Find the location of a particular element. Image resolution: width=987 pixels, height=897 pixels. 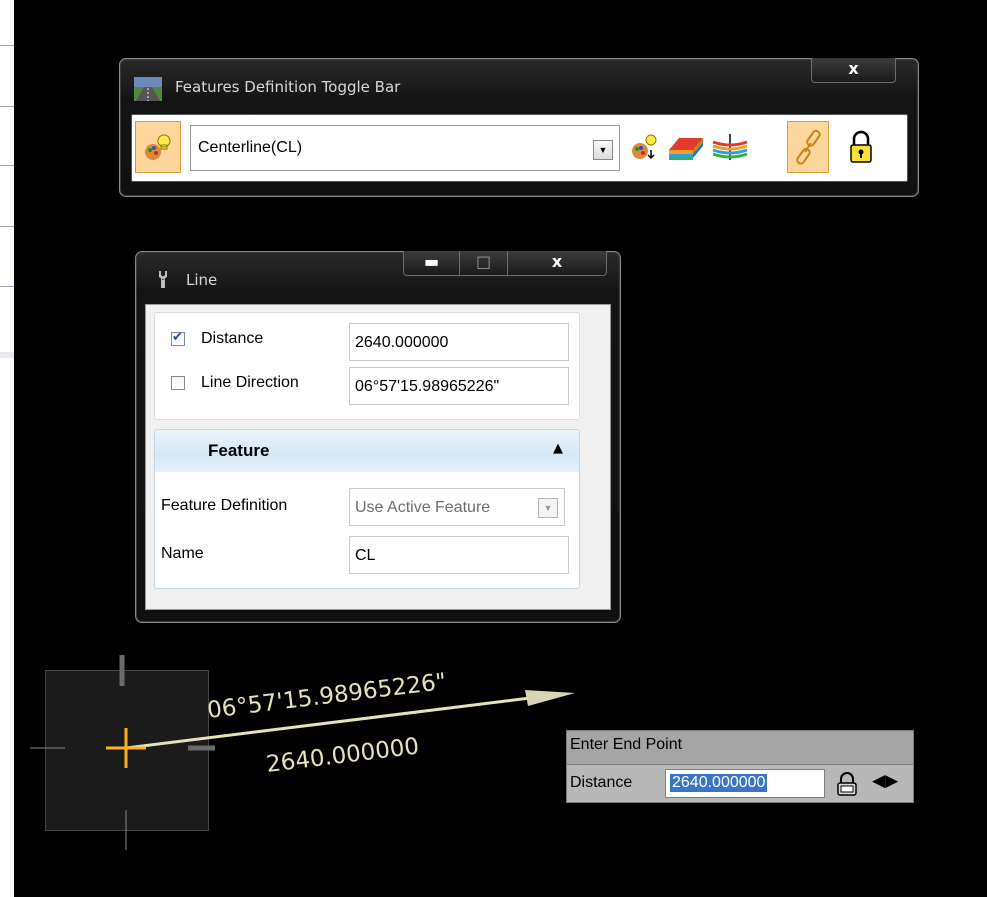

feature-definition-button is located at coordinates (158, 147).